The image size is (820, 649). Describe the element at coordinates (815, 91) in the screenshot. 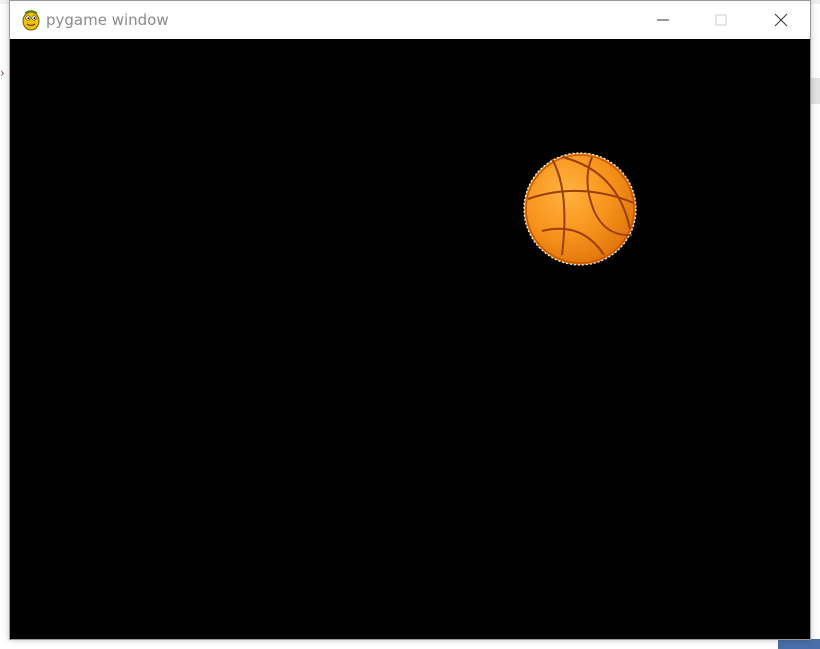

I see `desktop-scrollbar-fragment` at that location.